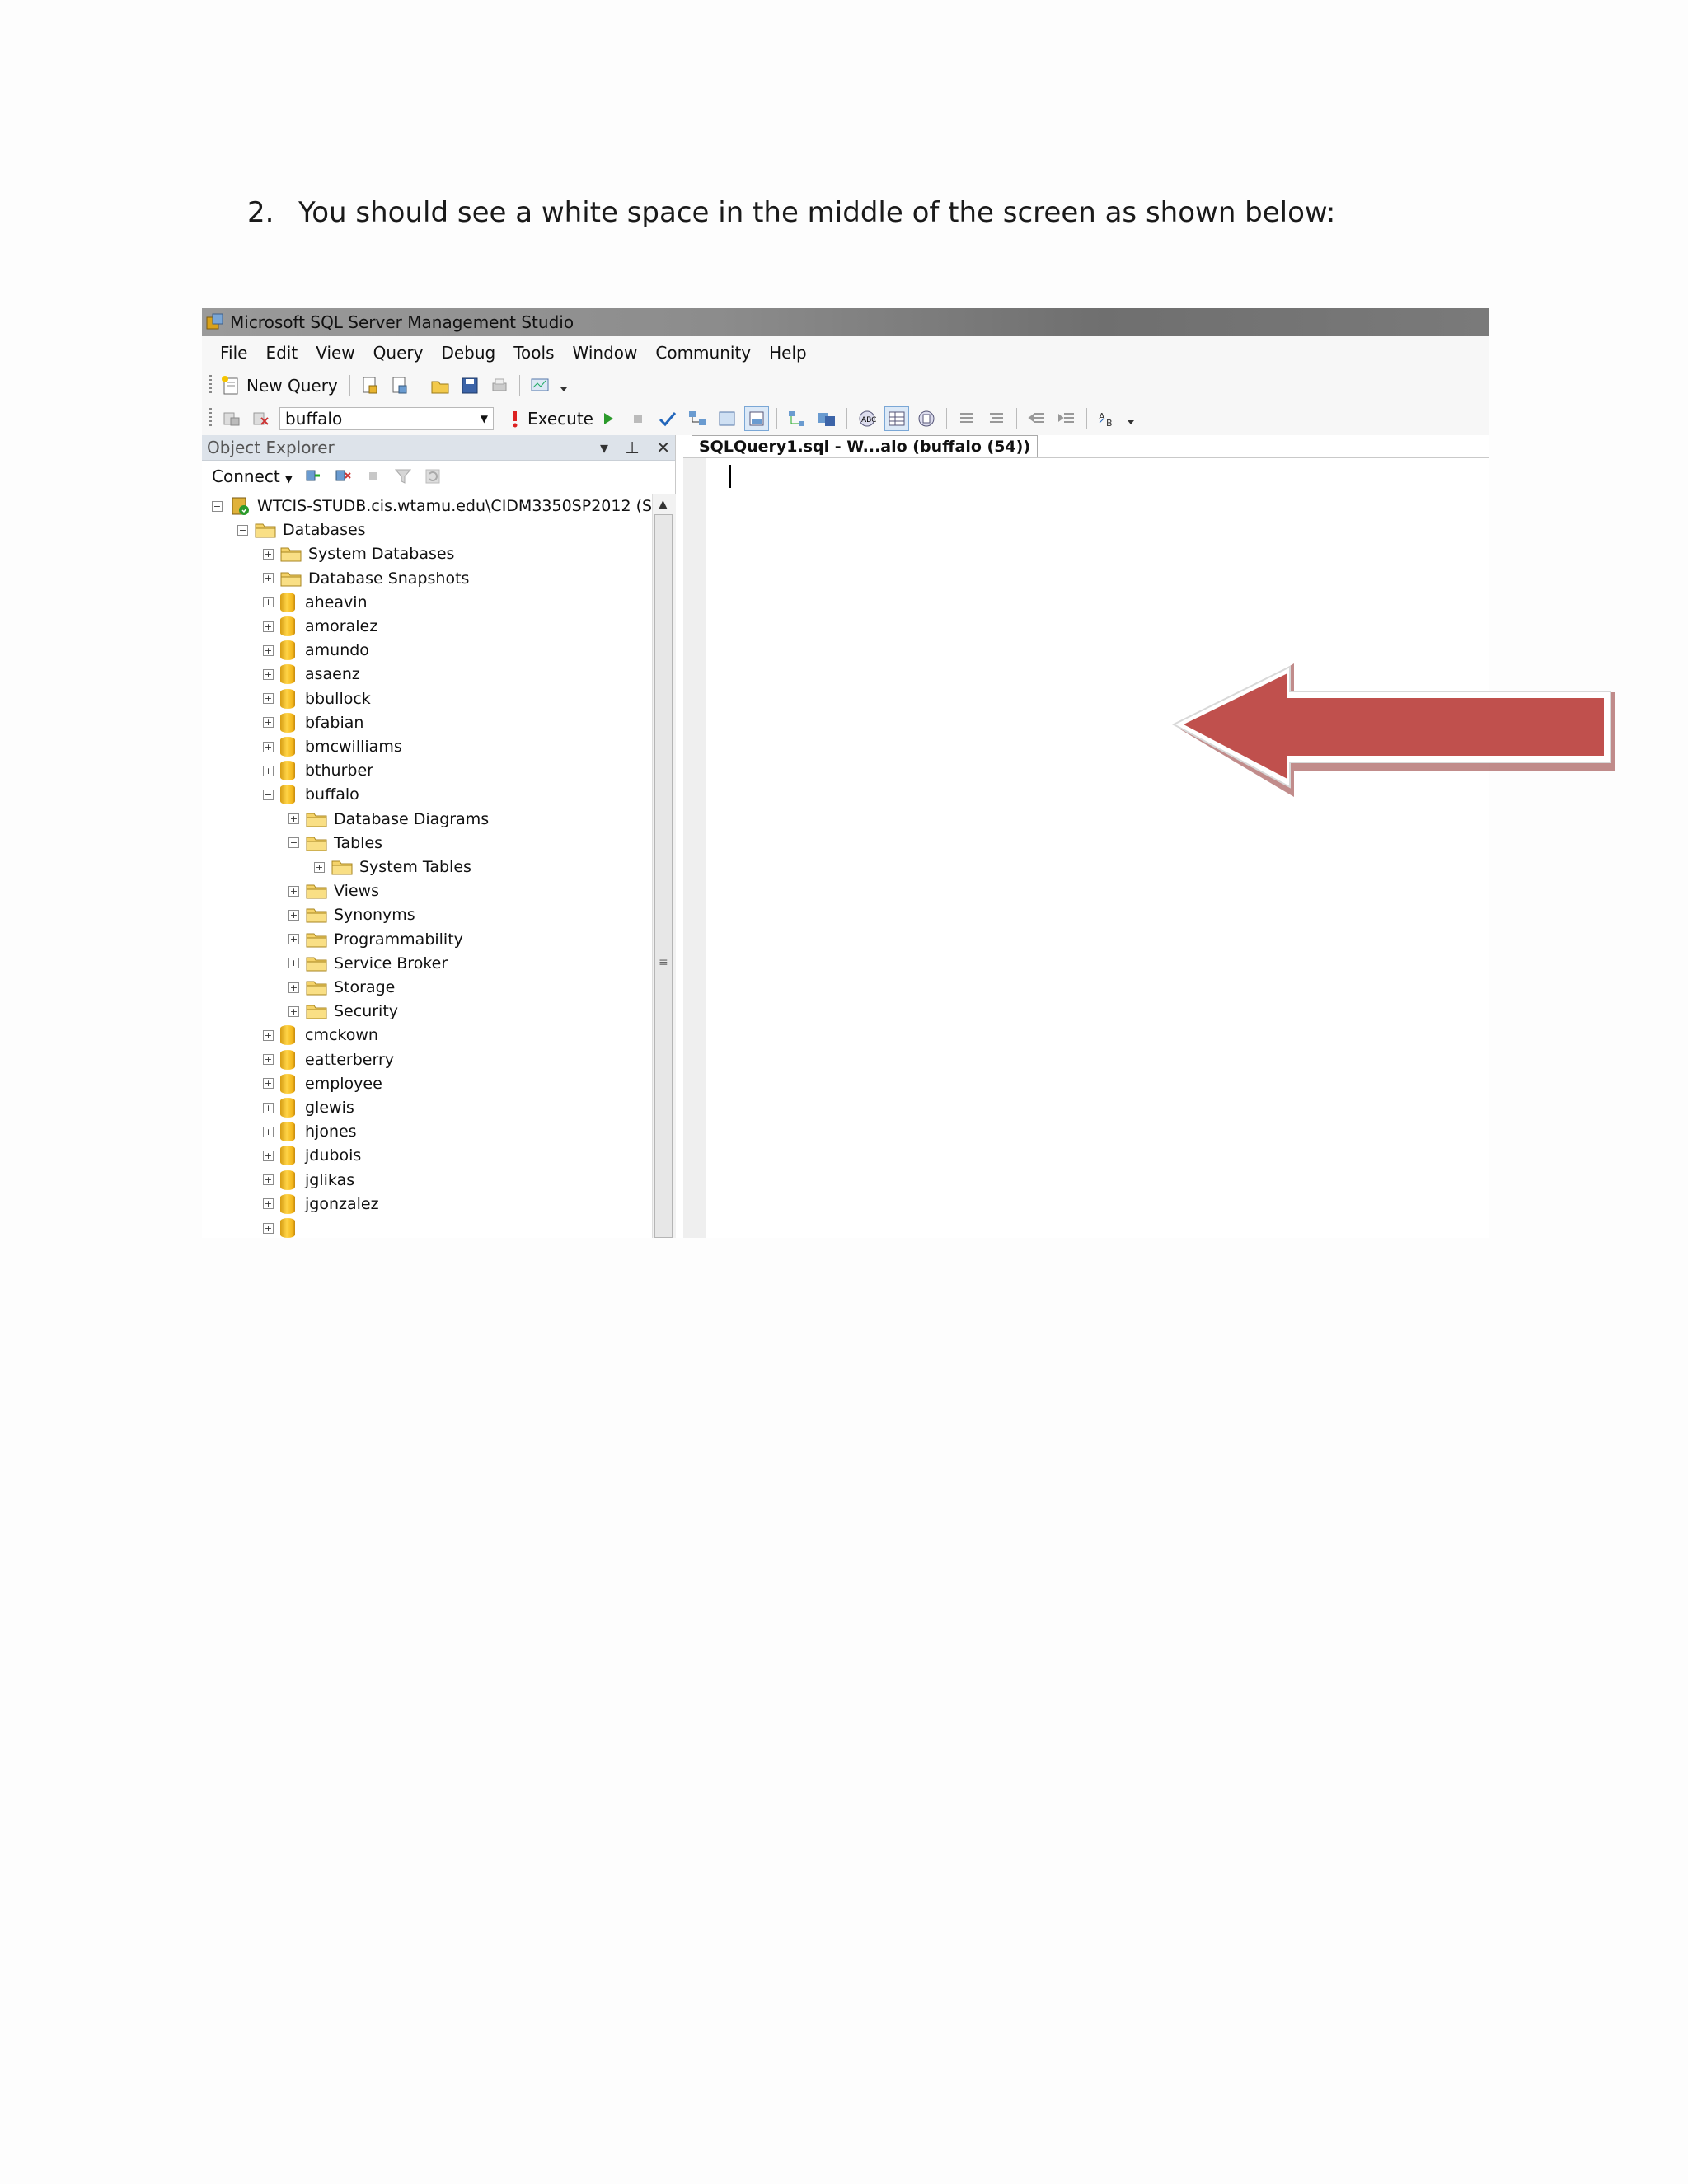 Image resolution: width=1688 pixels, height=2184 pixels. Describe the element at coordinates (313, 722) in the screenshot. I see `tree-node-database: + bfabian` at that location.